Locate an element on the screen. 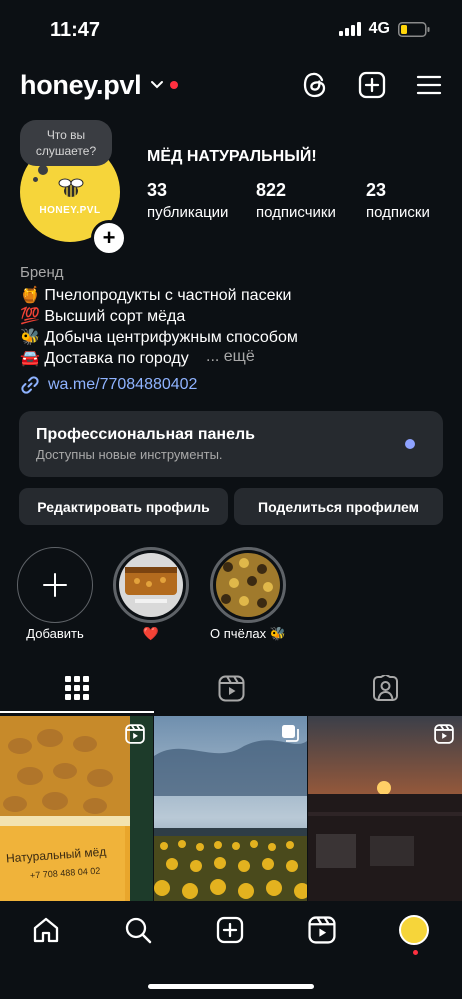 The width and height of the screenshot is (462, 999). profile-avatar is located at coordinates (414, 930).